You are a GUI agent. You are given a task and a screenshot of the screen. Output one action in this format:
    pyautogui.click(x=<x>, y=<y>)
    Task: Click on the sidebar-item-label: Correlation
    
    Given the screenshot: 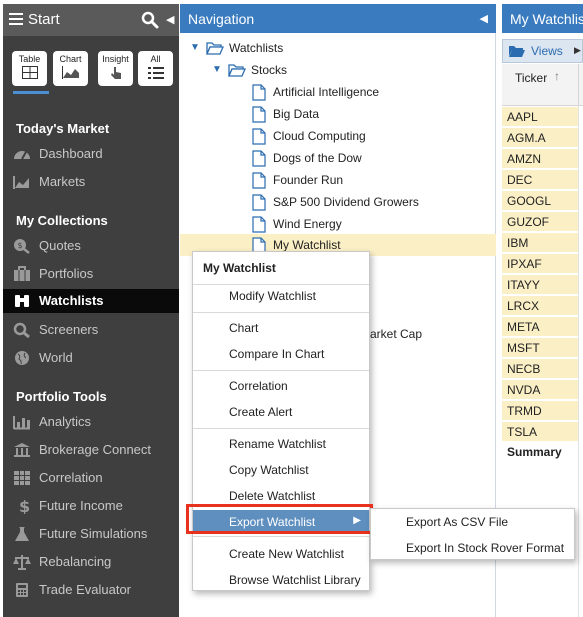 What is the action you would take?
    pyautogui.click(x=71, y=477)
    